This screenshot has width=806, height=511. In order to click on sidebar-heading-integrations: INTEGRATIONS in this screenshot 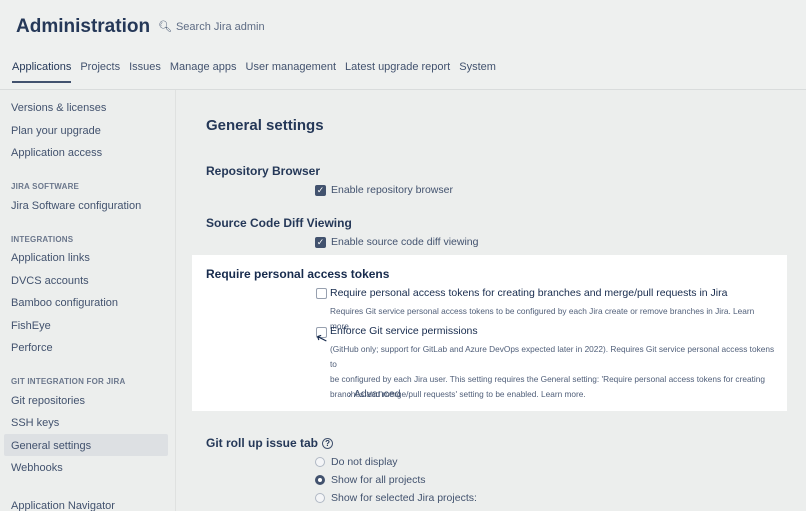, I will do `click(42, 239)`.